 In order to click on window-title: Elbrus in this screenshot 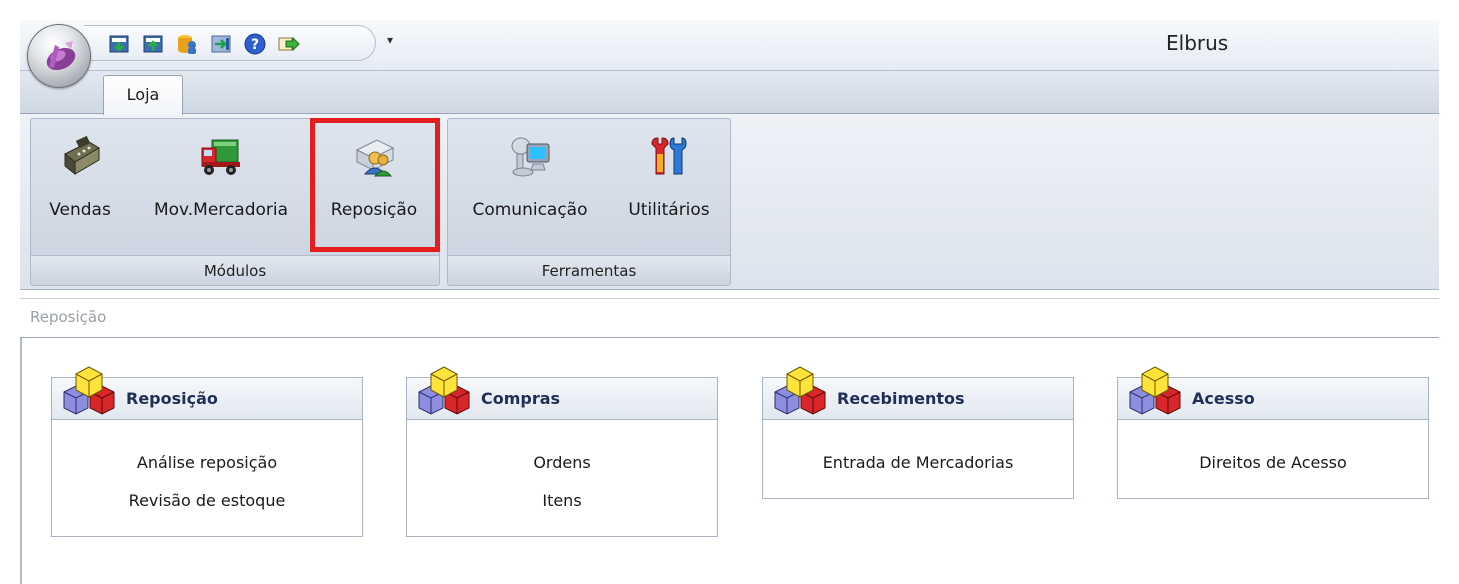, I will do `click(1197, 43)`.